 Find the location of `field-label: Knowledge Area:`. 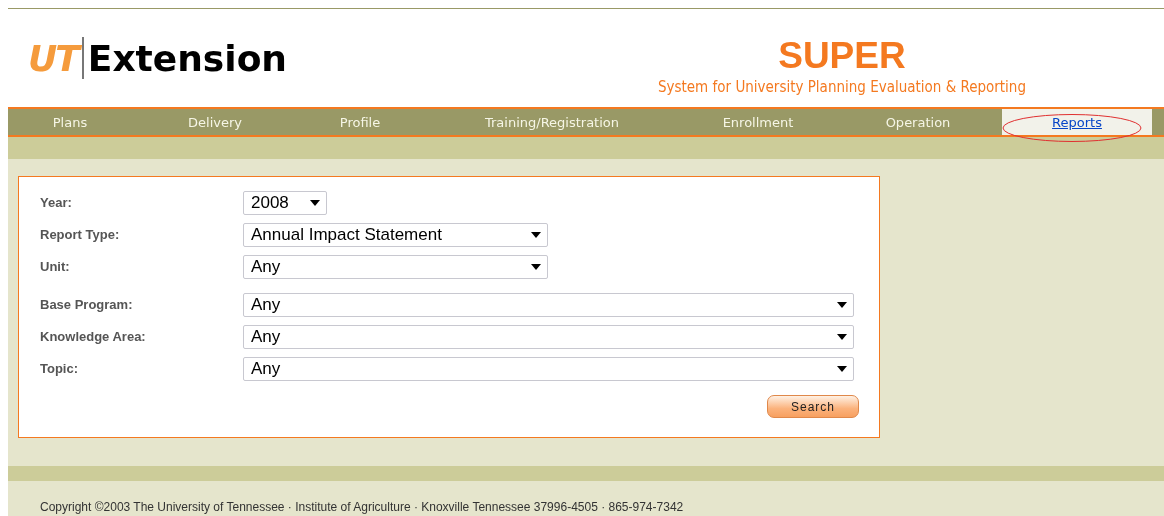

field-label: Knowledge Area: is located at coordinates (93, 336).